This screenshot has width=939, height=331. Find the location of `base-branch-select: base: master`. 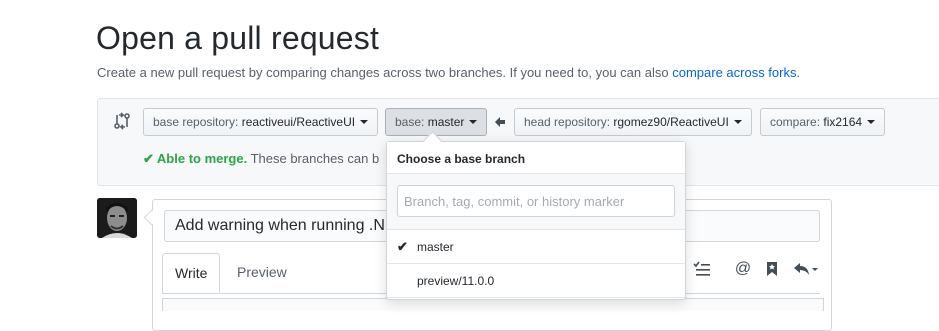

base-branch-select: base: master is located at coordinates (436, 122).